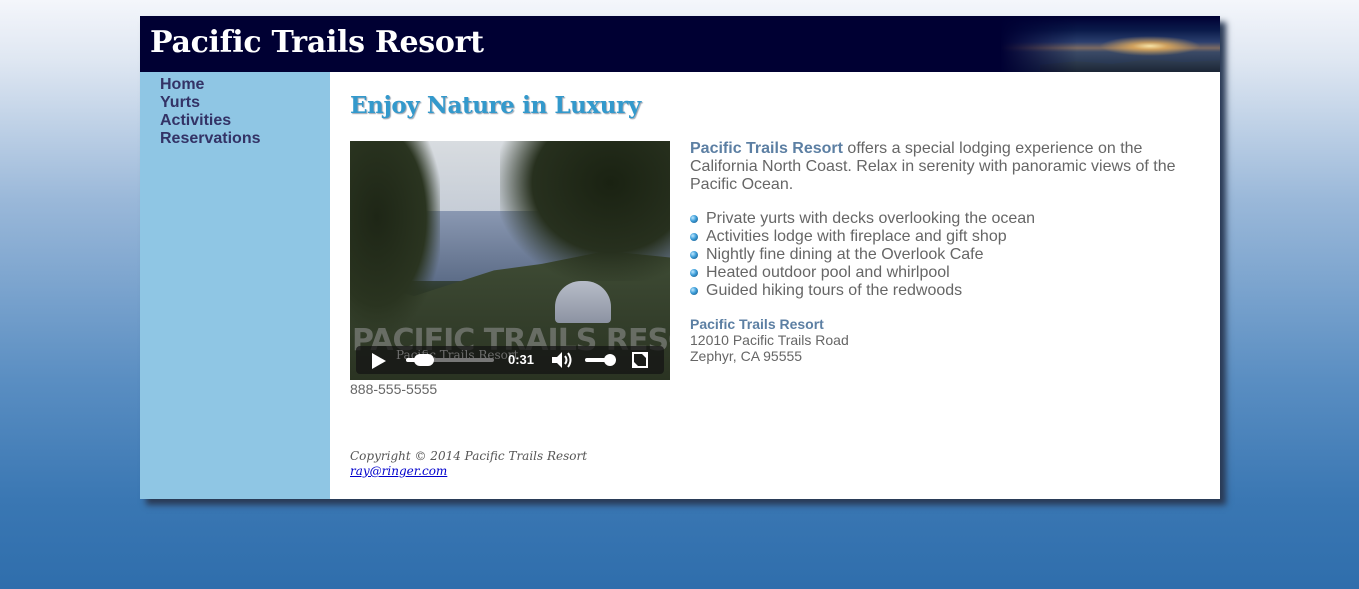 This screenshot has height=589, width=1359. Describe the element at coordinates (468, 471) in the screenshot. I see `email-link: ray@ringer.com` at that location.